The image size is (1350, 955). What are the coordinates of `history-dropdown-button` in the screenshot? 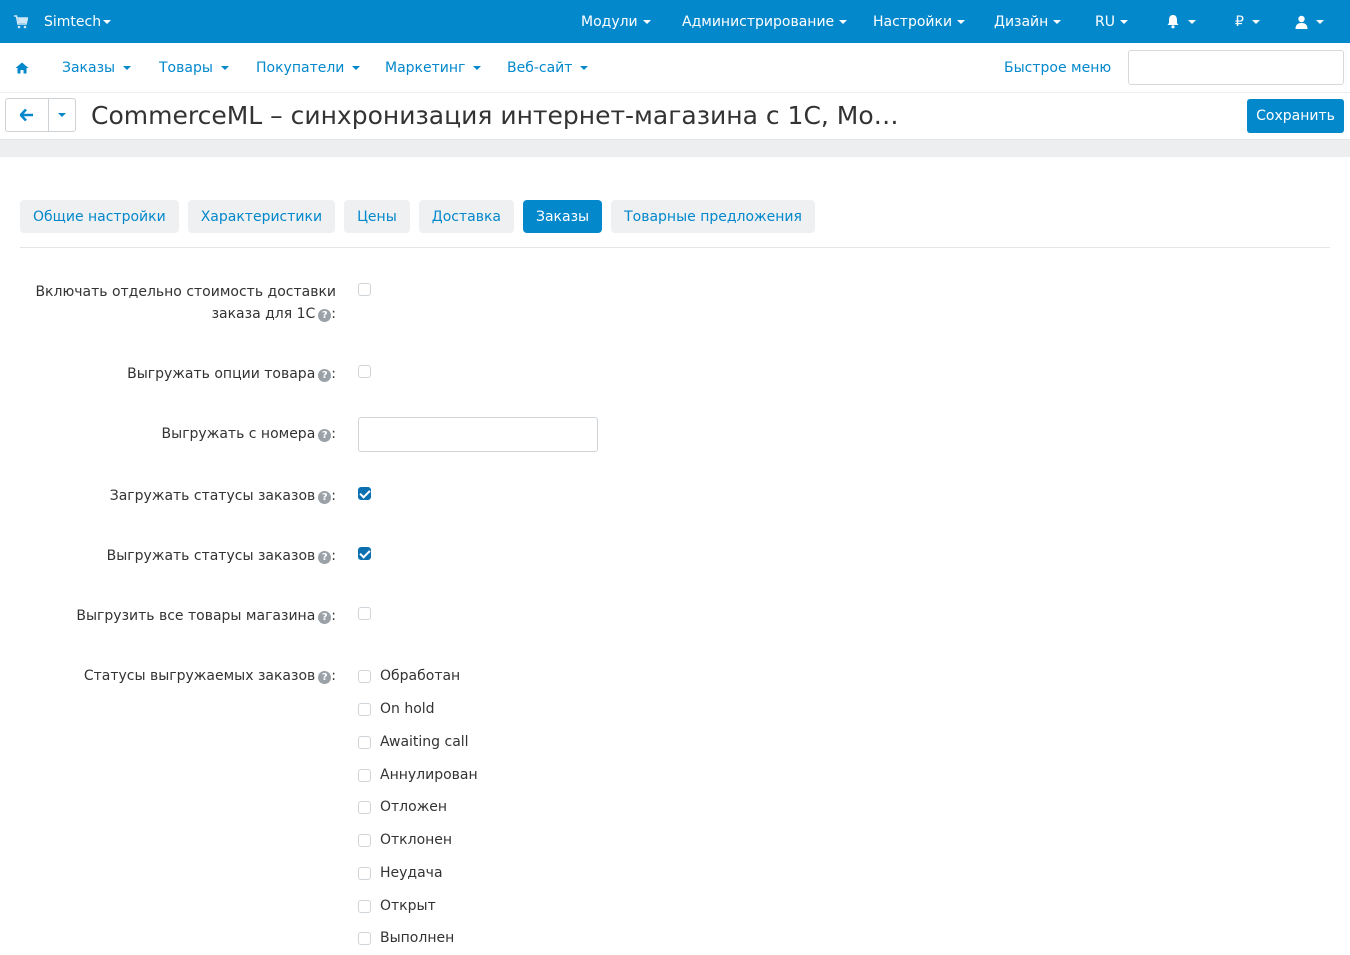 It's located at (62, 115).